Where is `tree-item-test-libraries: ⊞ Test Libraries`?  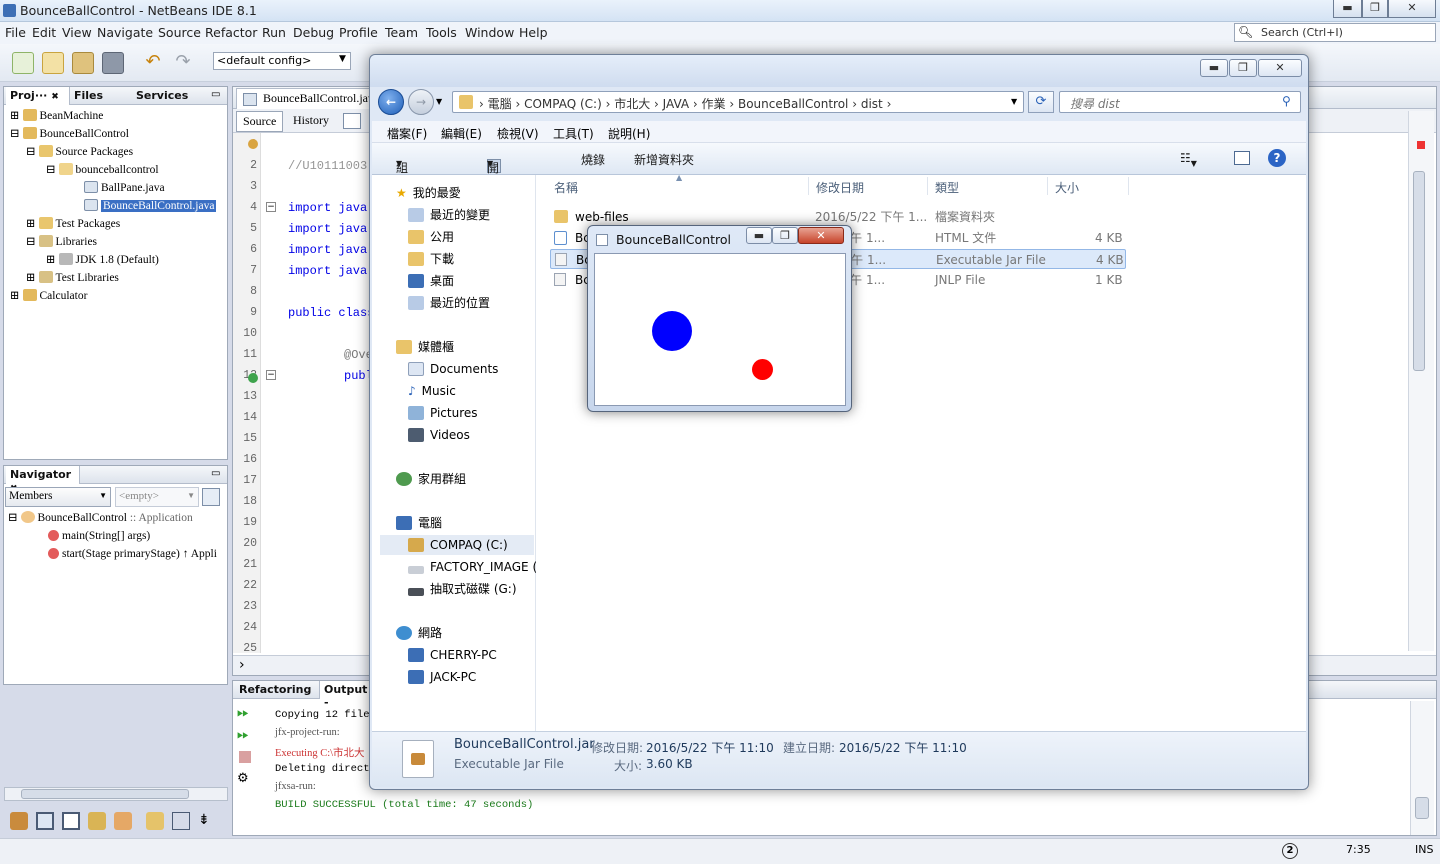
tree-item-test-libraries: ⊞ Test Libraries is located at coordinates (72, 278).